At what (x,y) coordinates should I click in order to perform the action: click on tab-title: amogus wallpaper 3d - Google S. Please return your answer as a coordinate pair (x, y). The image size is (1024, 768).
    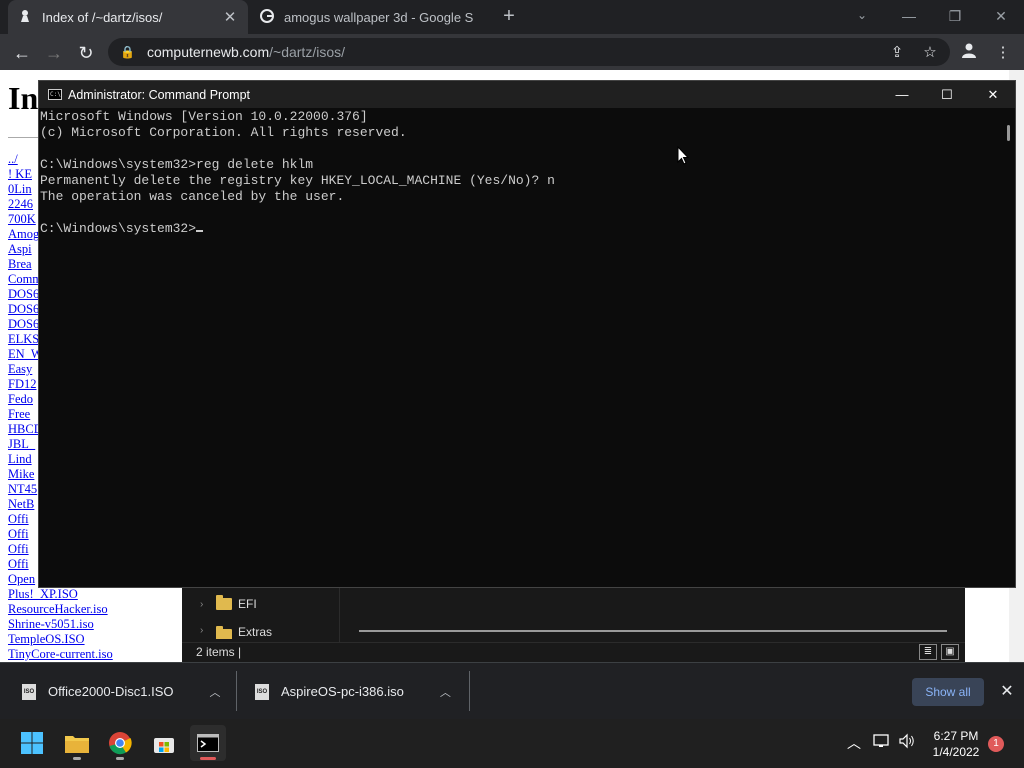
    Looking at the image, I should click on (379, 17).